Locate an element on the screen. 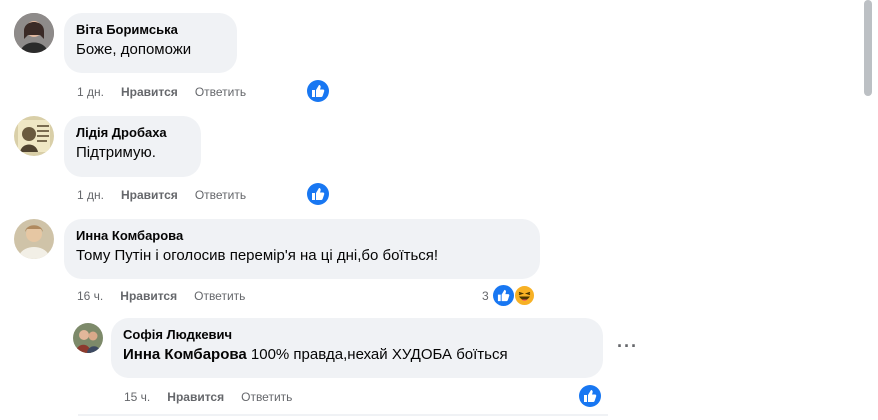 The height and width of the screenshot is (420, 878). comment-text: Підтримую. is located at coordinates (116, 152).